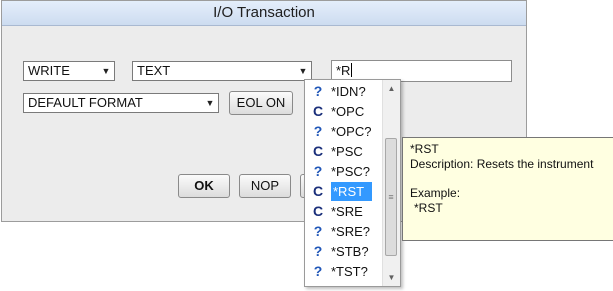  What do you see at coordinates (352, 70) in the screenshot?
I see `text-cursor` at bounding box center [352, 70].